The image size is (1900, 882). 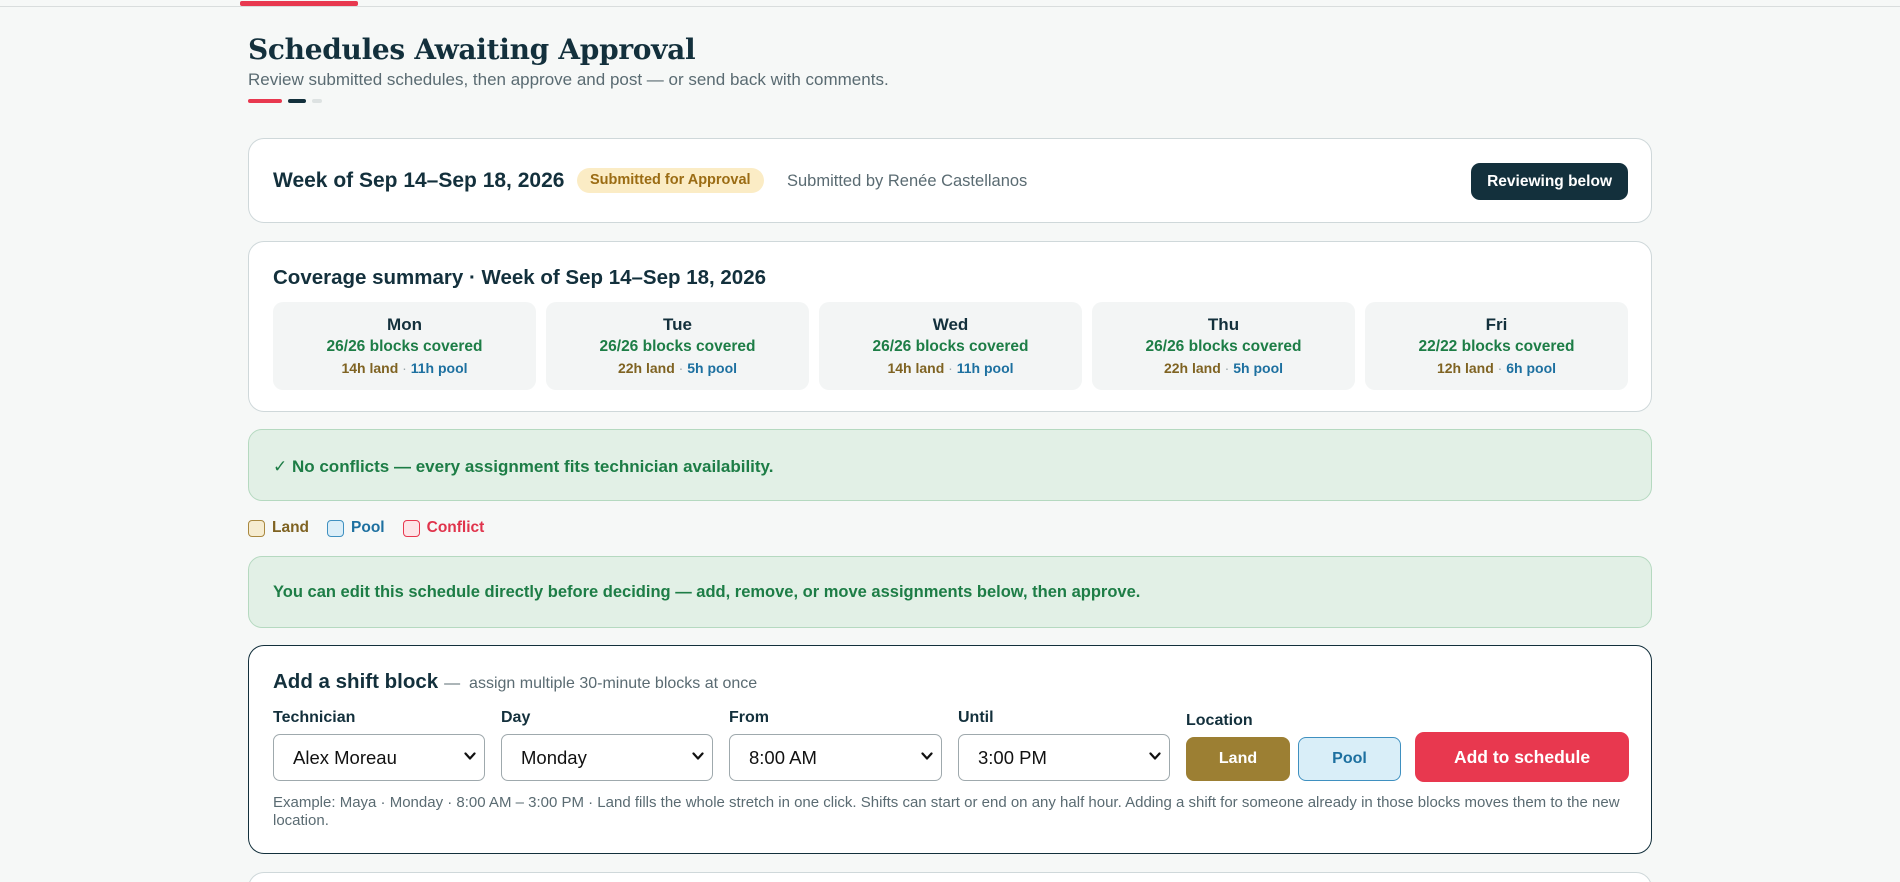 What do you see at coordinates (1223, 324) in the screenshot?
I see `day-name: Thu` at bounding box center [1223, 324].